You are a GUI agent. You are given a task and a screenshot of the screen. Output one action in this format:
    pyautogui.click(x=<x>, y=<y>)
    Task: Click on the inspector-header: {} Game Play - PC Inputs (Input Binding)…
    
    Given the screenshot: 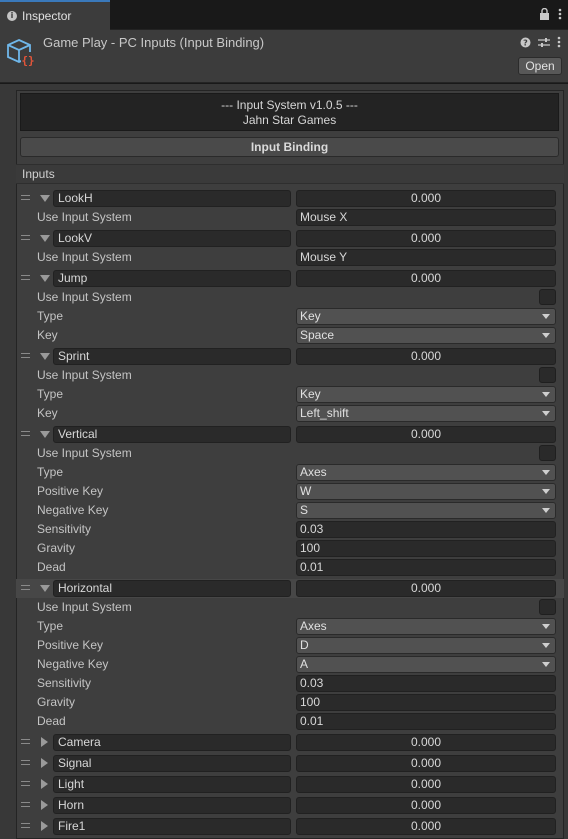 What is the action you would take?
    pyautogui.click(x=284, y=56)
    